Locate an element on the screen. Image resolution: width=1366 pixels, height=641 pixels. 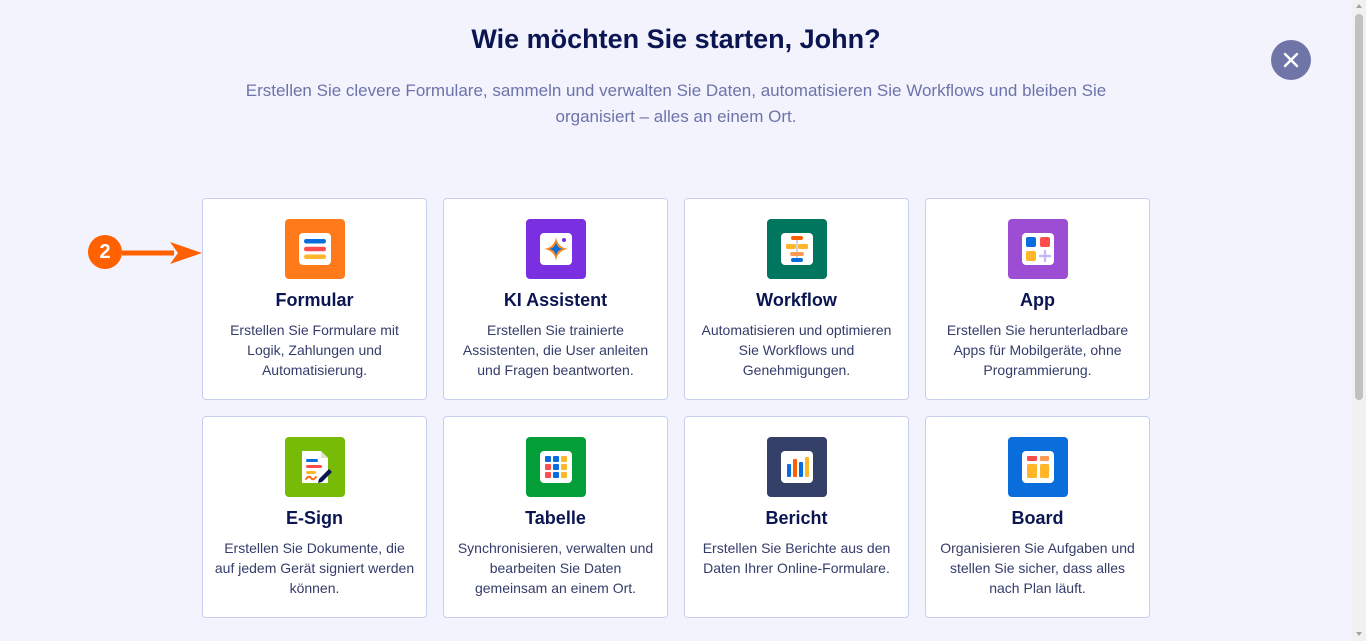
card-title: Board is located at coordinates (1037, 518).